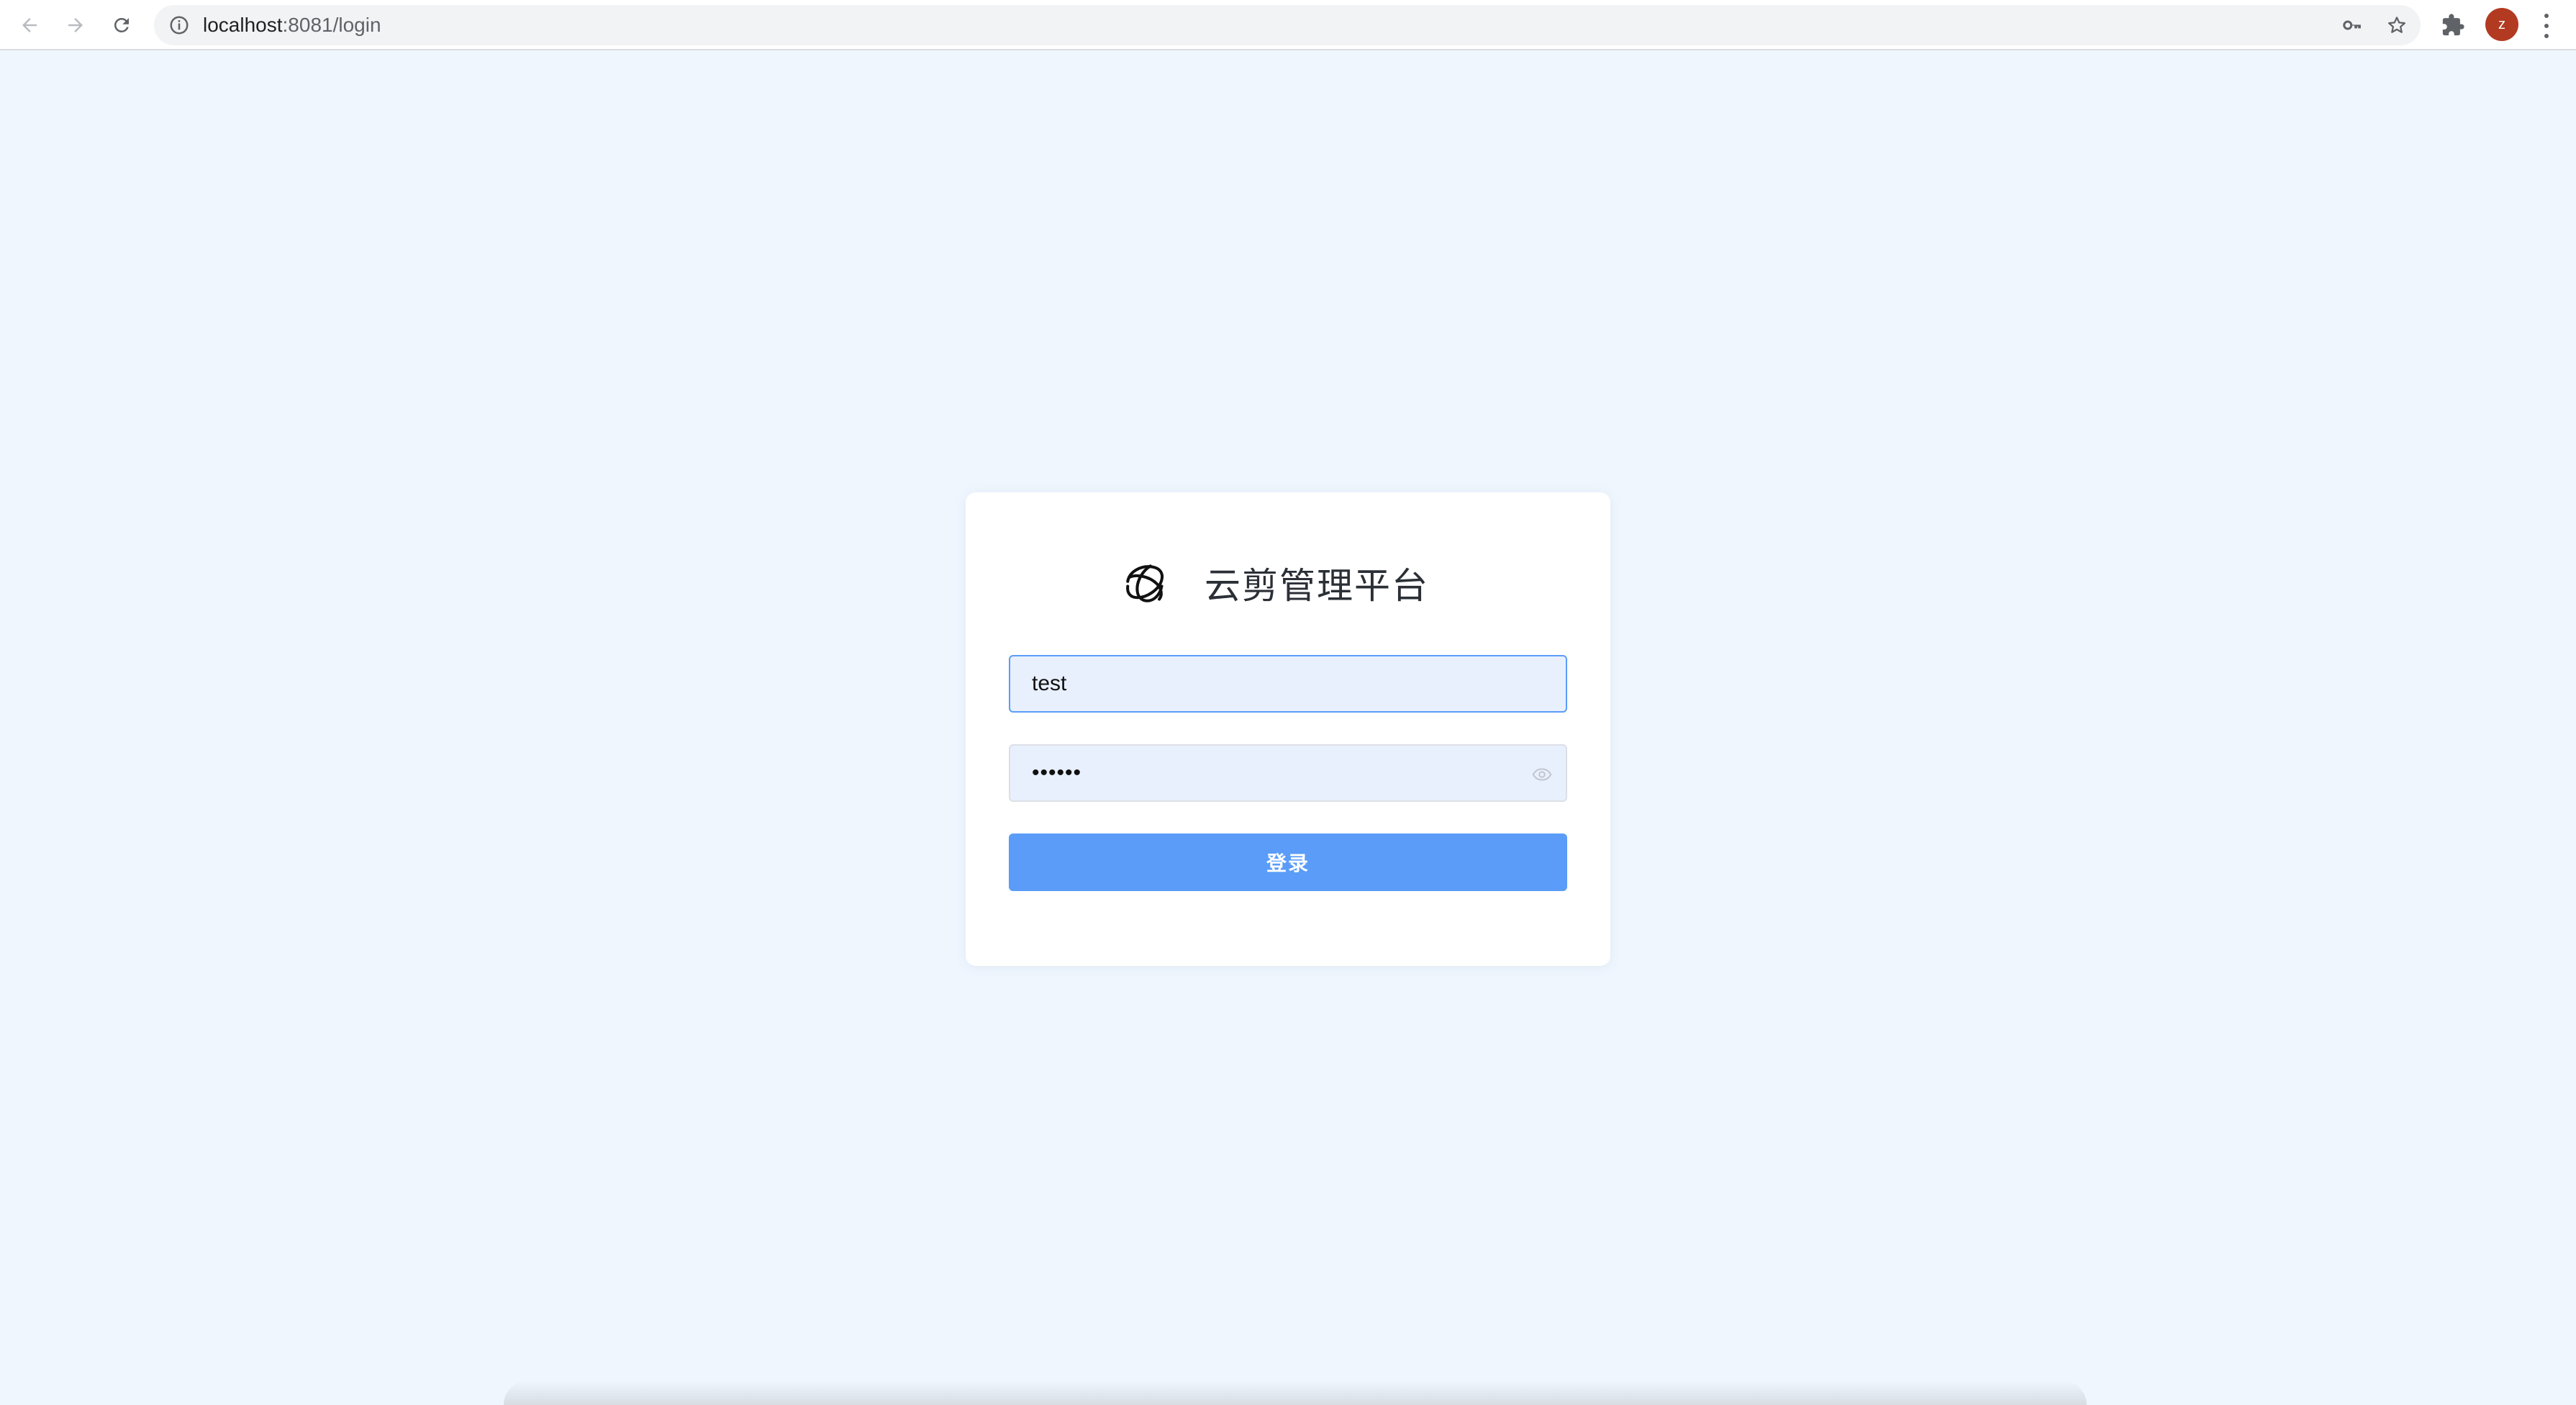 This screenshot has height=1405, width=2576. What do you see at coordinates (2352, 25) in the screenshot?
I see `key-icon` at bounding box center [2352, 25].